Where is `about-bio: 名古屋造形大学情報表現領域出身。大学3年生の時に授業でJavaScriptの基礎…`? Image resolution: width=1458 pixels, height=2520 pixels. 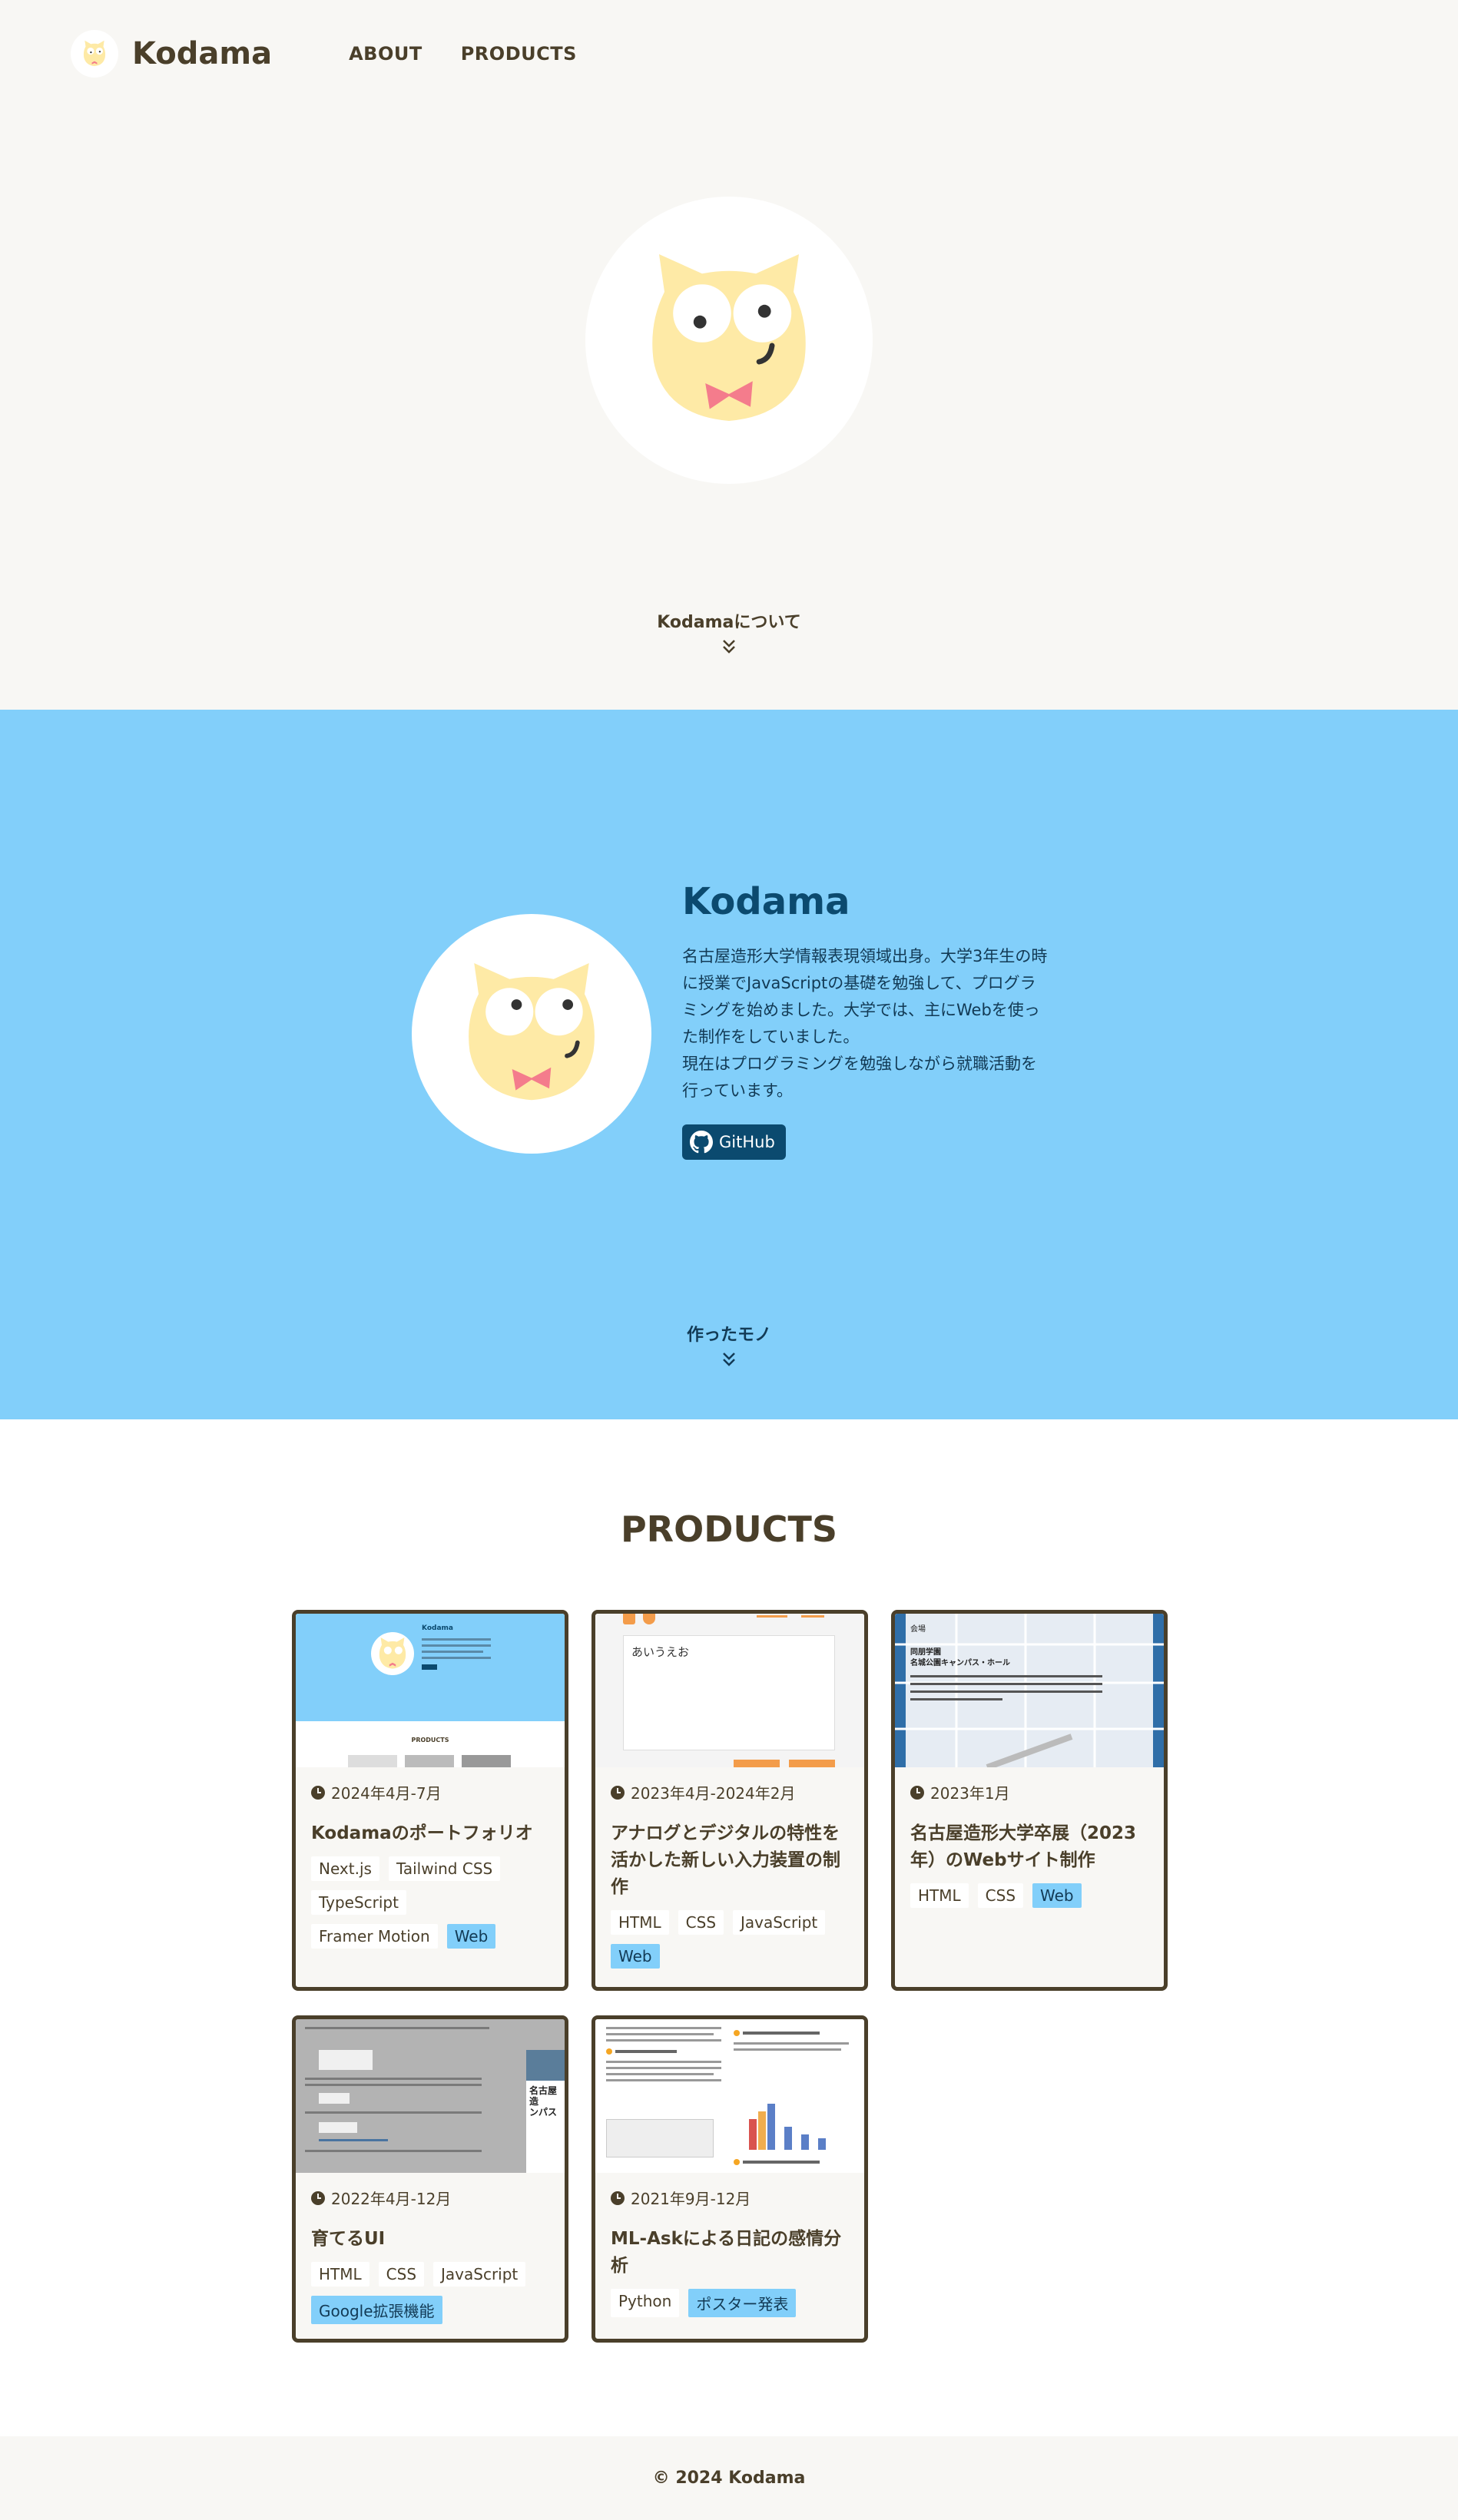
about-bio: 名古屋造形大学情報表現領域出身。大学3年生の時に授業でJavaScriptの基礎… is located at coordinates (865, 1023).